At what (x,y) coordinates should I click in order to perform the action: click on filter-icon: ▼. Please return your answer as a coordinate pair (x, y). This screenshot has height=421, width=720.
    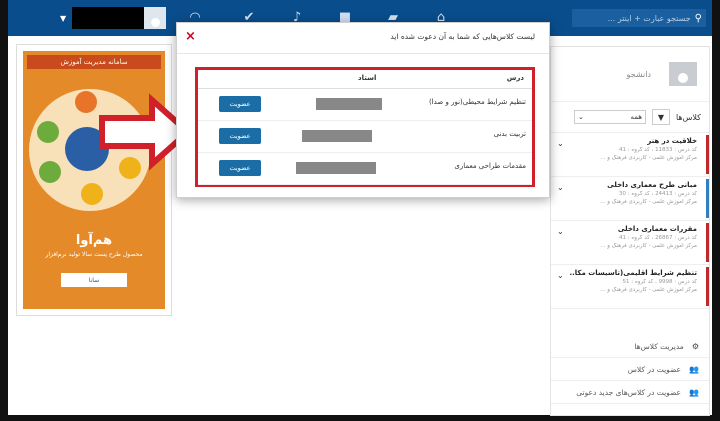
    Looking at the image, I should click on (660, 117).